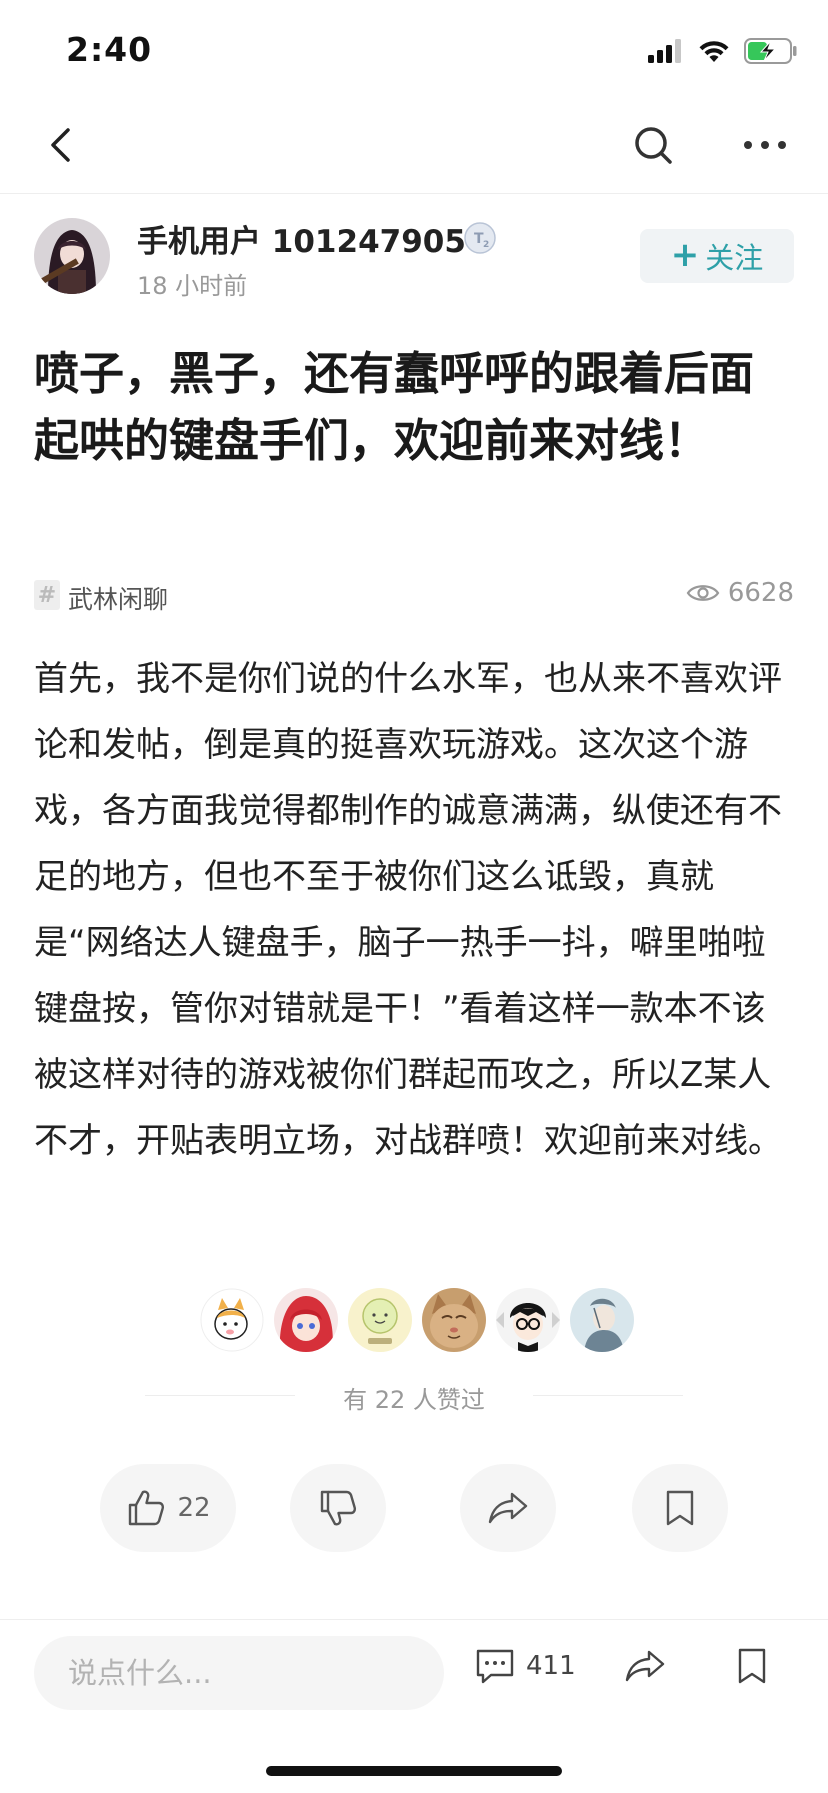 This screenshot has width=828, height=1793. I want to click on cat-avatar, so click(232, 1320).